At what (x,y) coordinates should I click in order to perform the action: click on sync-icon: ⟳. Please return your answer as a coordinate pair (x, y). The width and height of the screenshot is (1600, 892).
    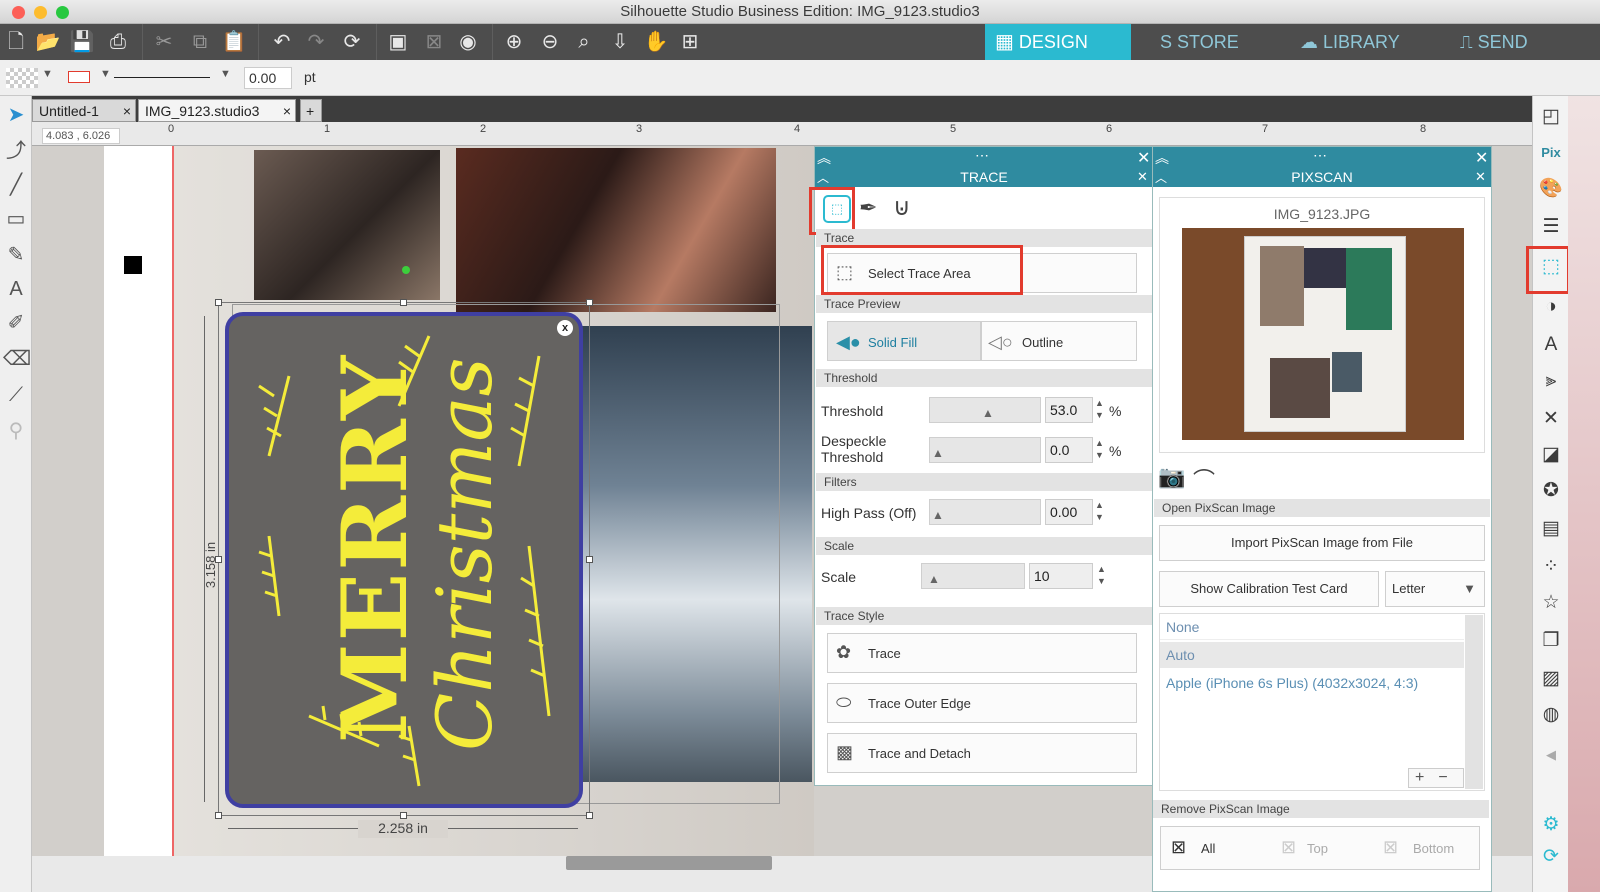
    Looking at the image, I should click on (1551, 857).